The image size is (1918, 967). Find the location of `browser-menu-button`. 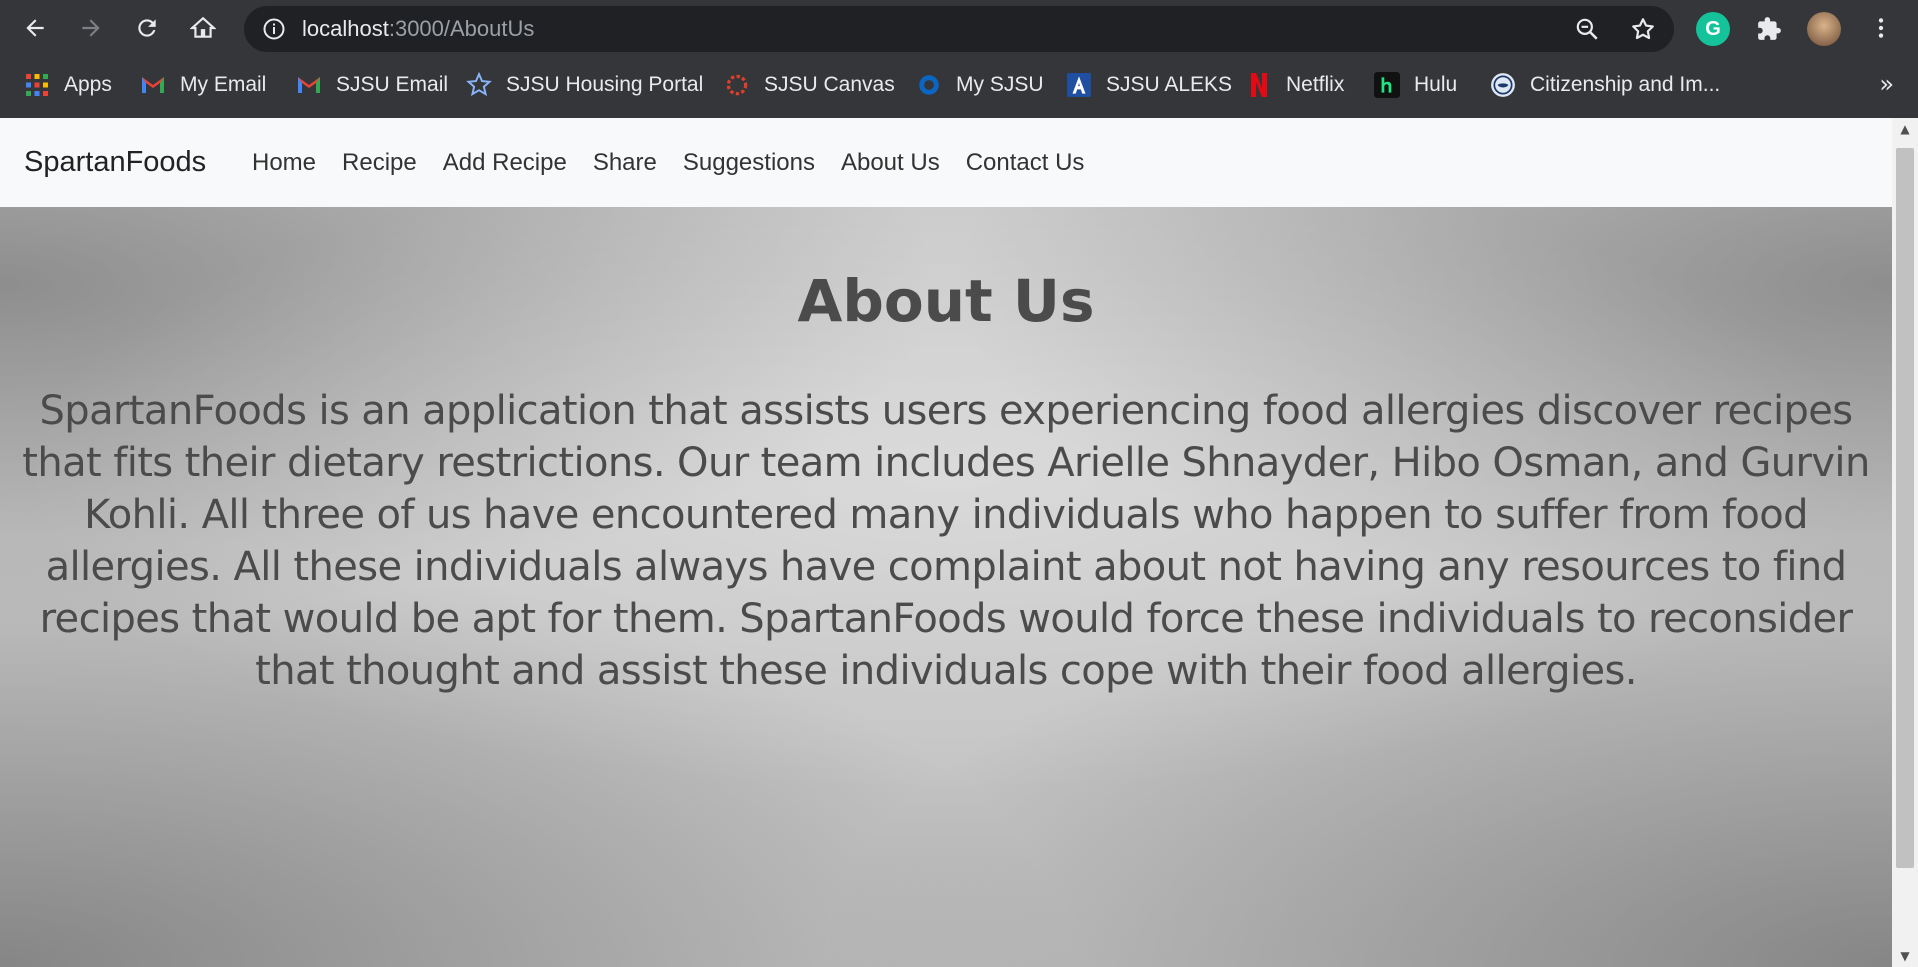

browser-menu-button is located at coordinates (1881, 28).